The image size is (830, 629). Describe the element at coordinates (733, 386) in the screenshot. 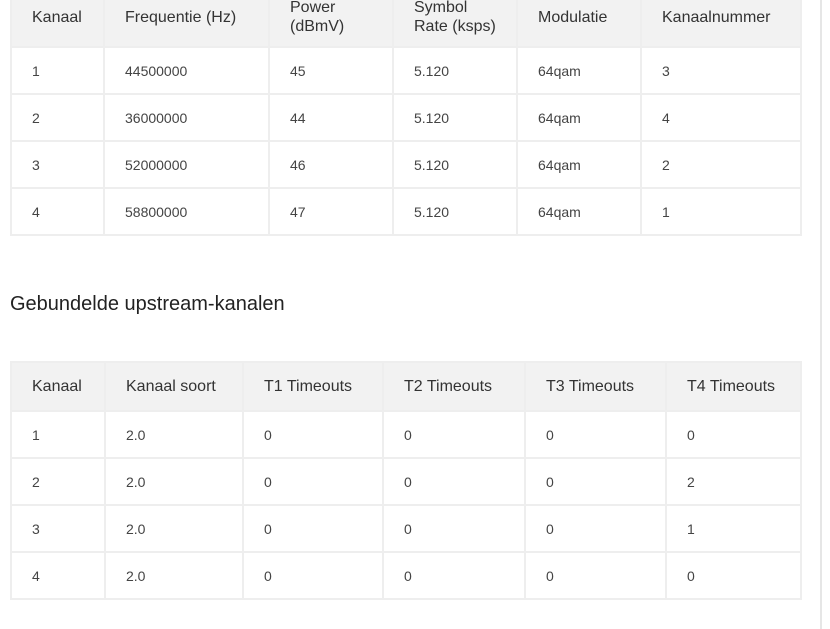

I see `column-header-t4-timeouts: T4 Timeouts` at that location.